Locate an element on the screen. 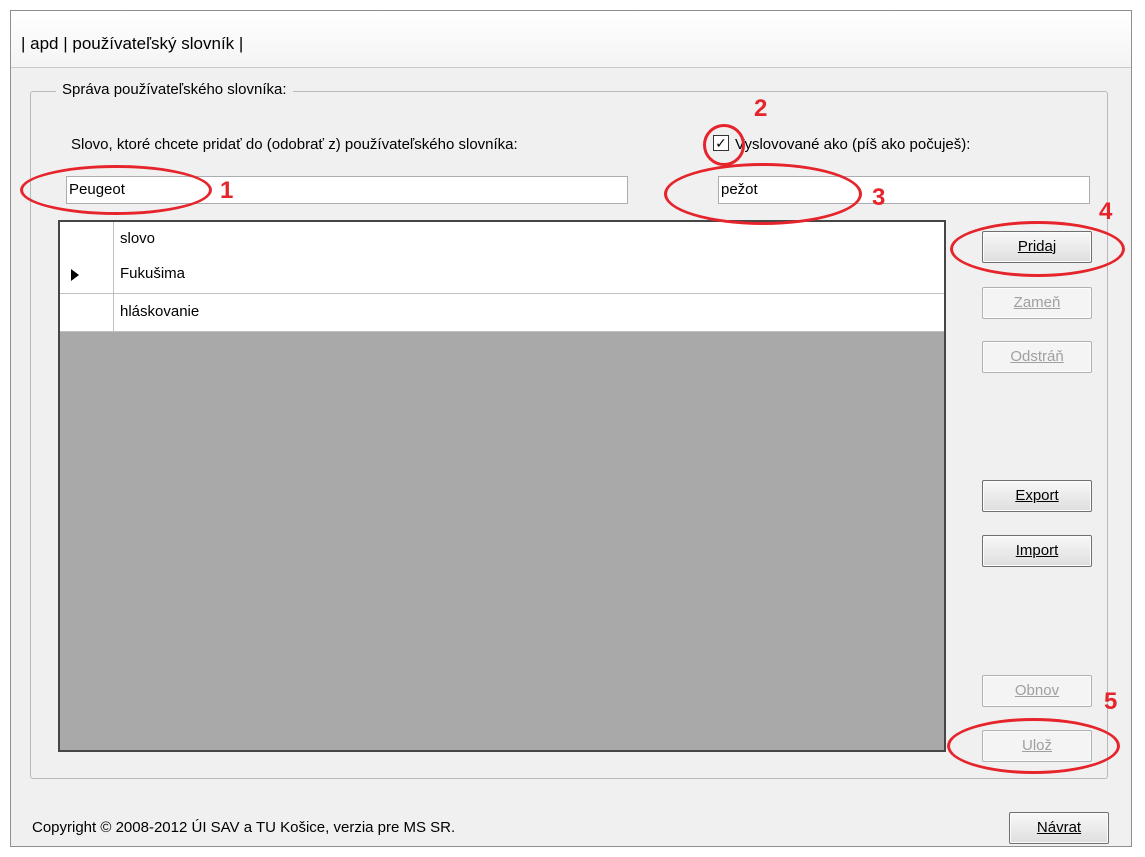  refresh-button: Obnov is located at coordinates (1037, 691).